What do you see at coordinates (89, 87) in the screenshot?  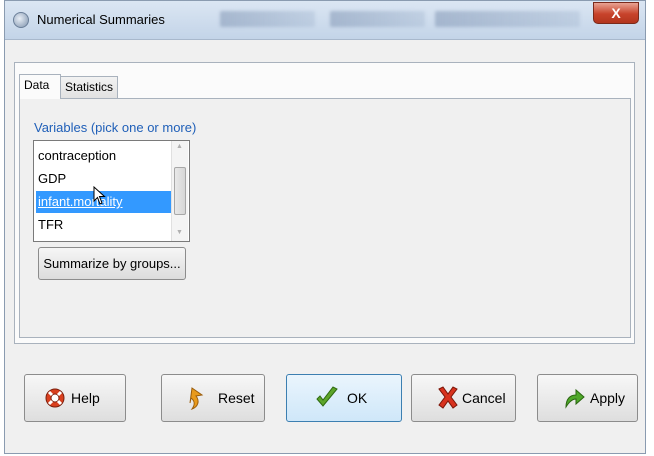 I see `tab-statistics: Statistics` at bounding box center [89, 87].